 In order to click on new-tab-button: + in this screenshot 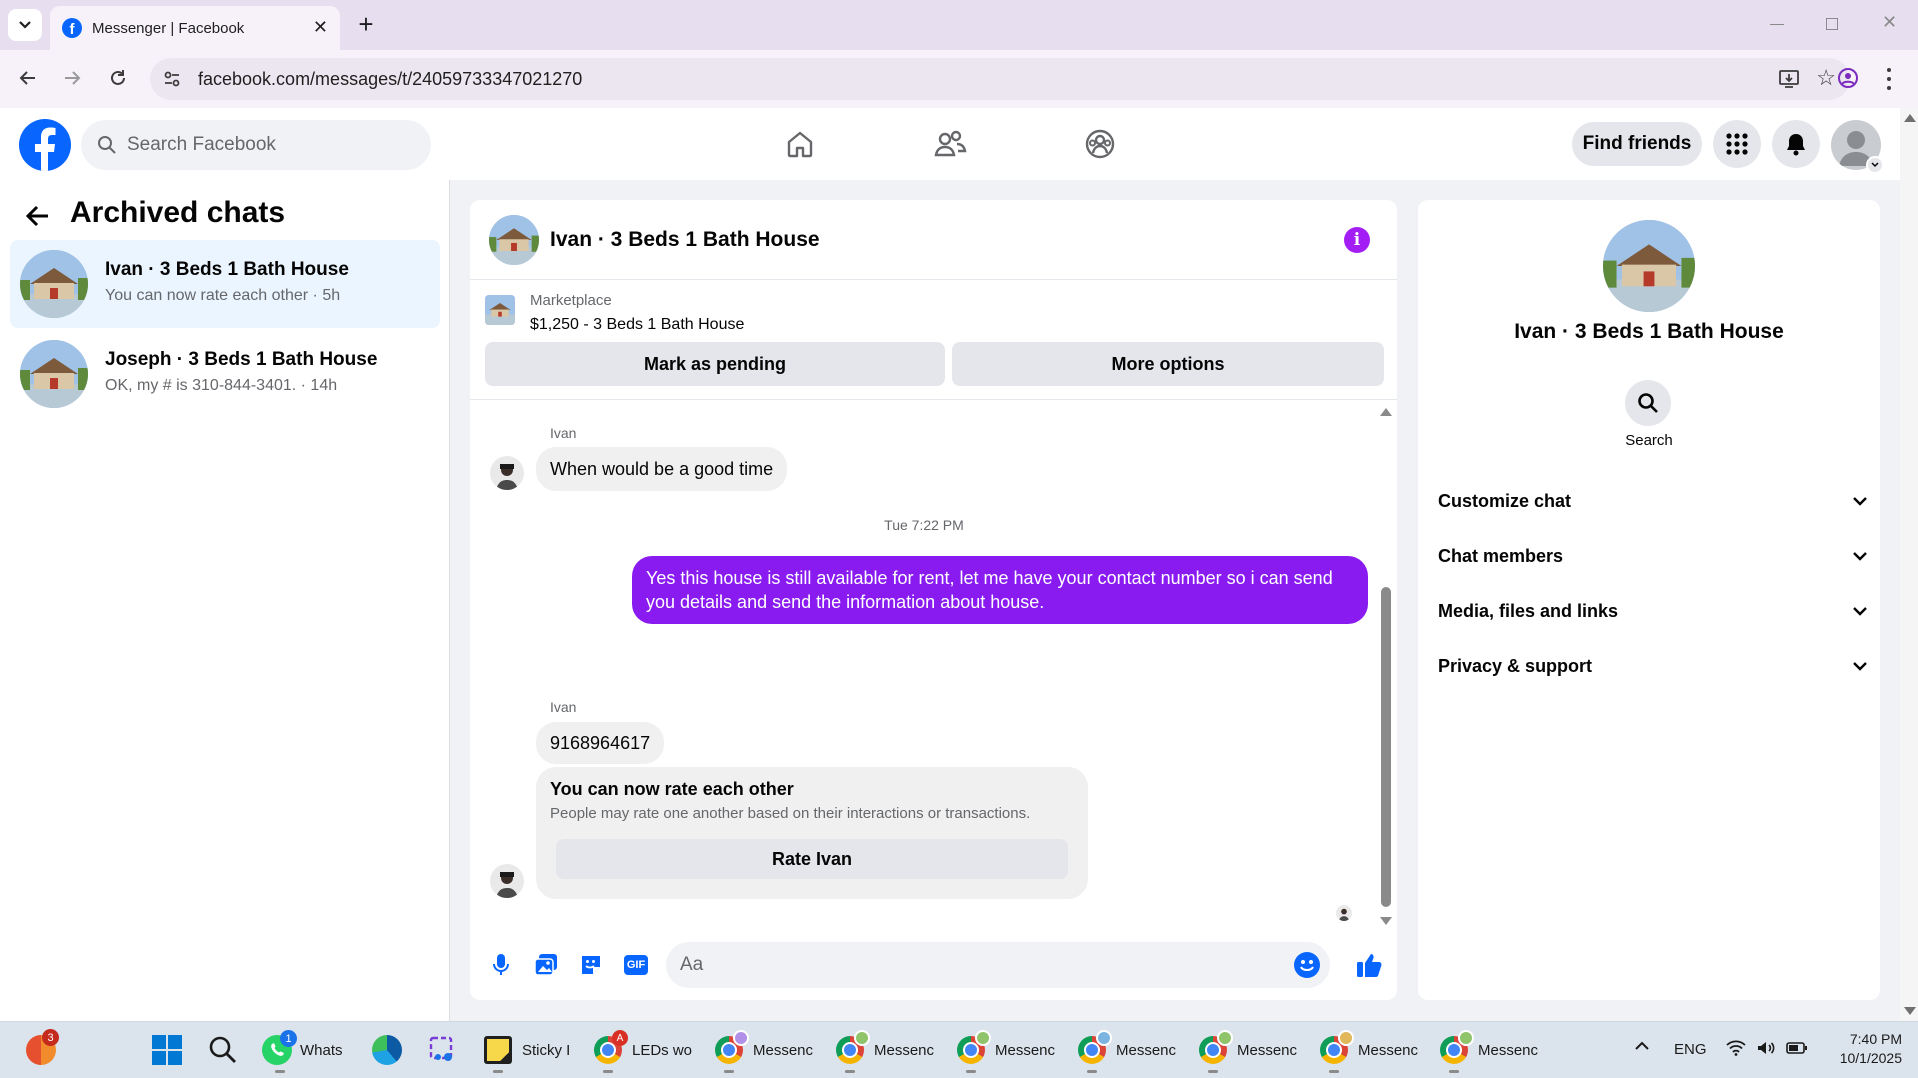, I will do `click(366, 24)`.